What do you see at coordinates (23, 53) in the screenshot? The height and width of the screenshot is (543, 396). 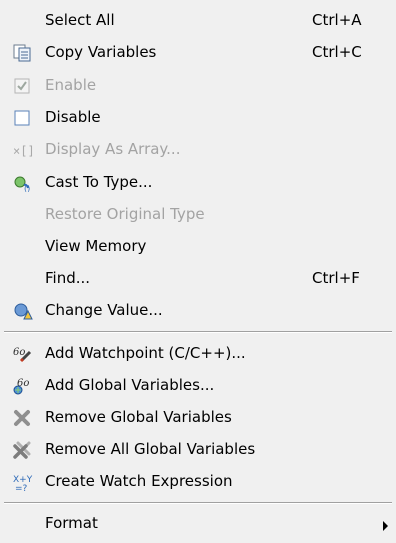 I see `copy-icon` at bounding box center [23, 53].